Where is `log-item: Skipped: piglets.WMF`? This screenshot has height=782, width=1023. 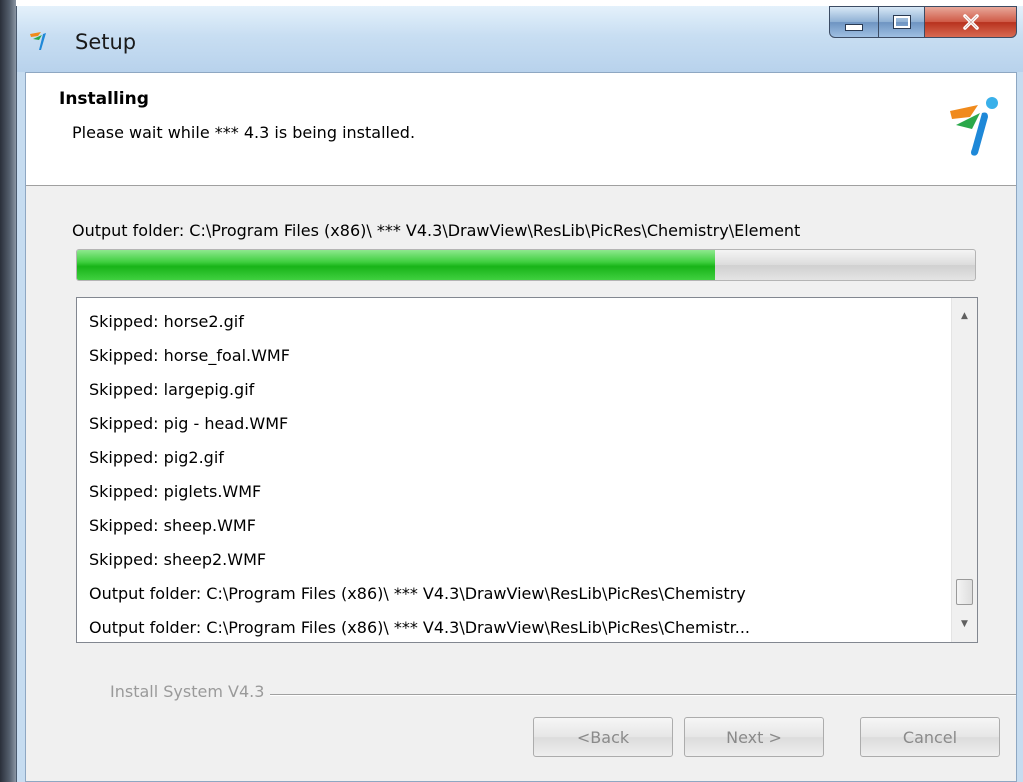 log-item: Skipped: piglets.WMF is located at coordinates (175, 491).